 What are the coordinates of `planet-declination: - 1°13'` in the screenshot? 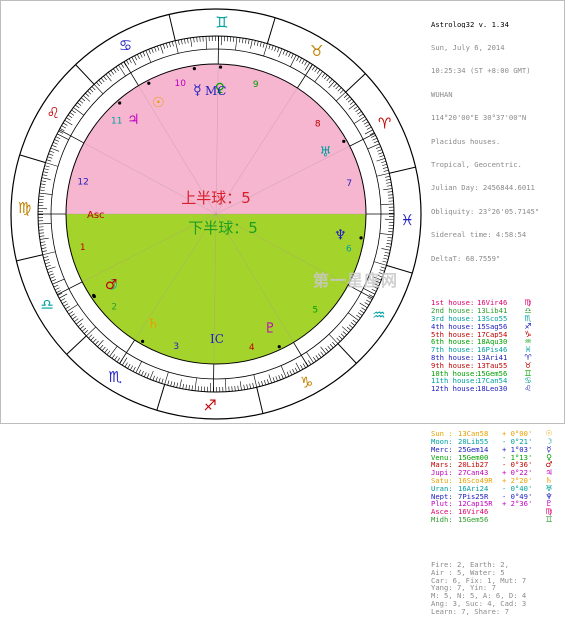 It's located at (522, 458).